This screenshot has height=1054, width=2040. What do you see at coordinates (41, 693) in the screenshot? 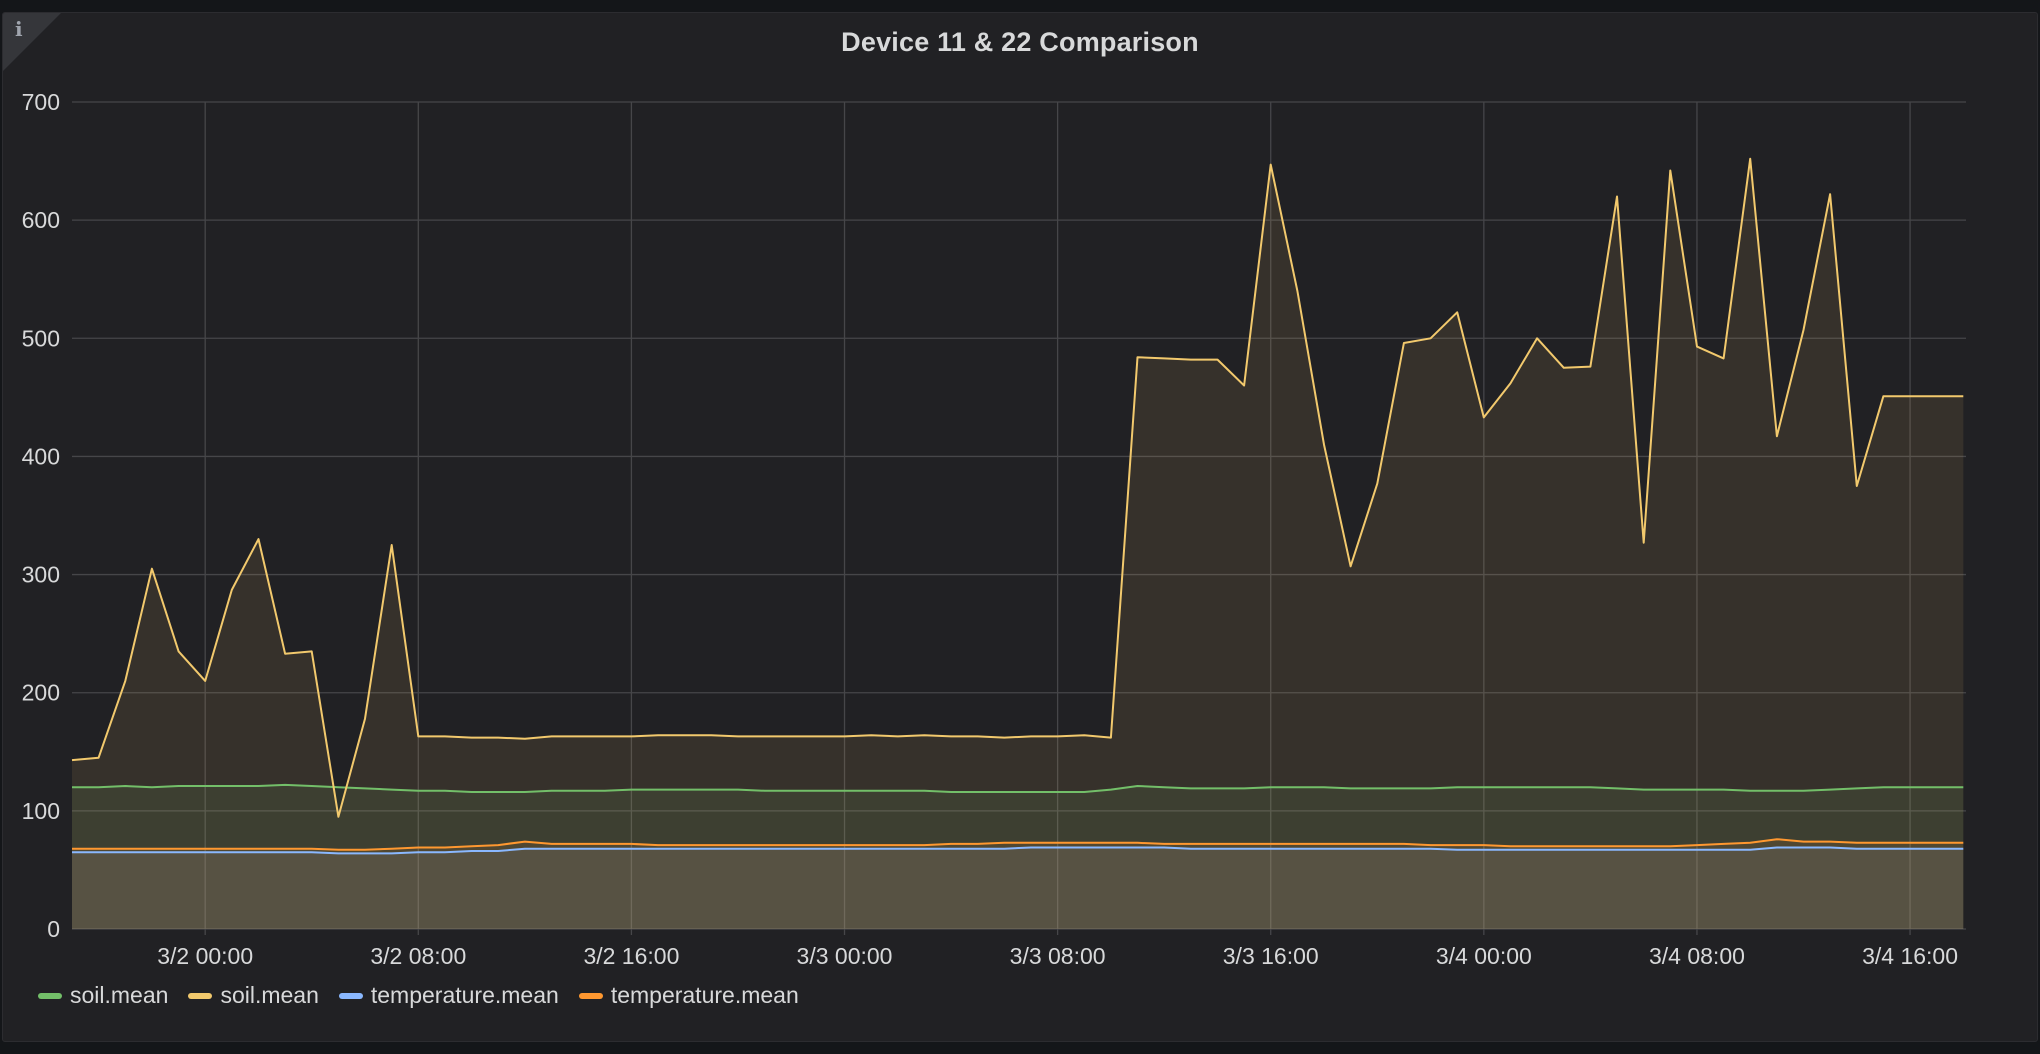
I see `y-tick-label: 200` at bounding box center [41, 693].